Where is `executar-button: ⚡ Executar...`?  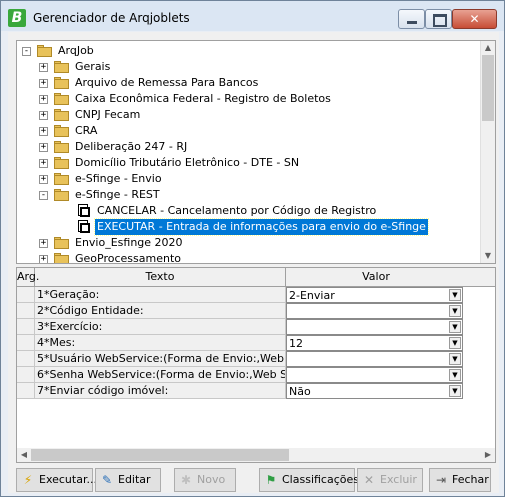
executar-button: ⚡ Executar... is located at coordinates (56, 480).